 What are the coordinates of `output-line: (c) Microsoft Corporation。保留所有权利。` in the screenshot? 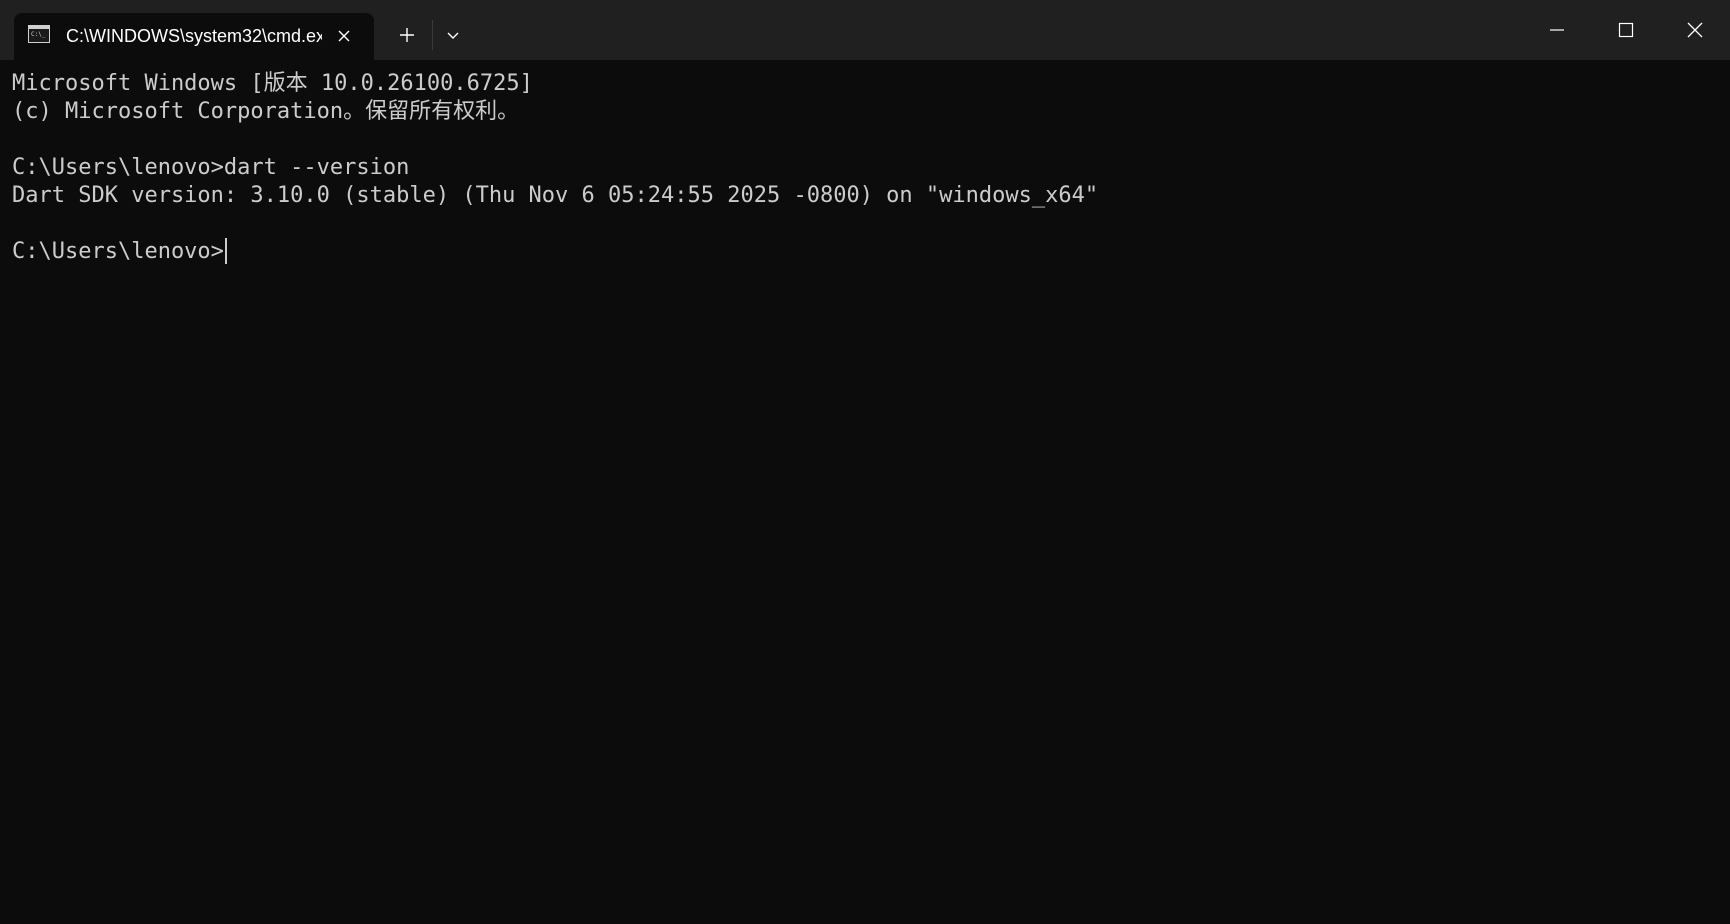 It's located at (266, 111).